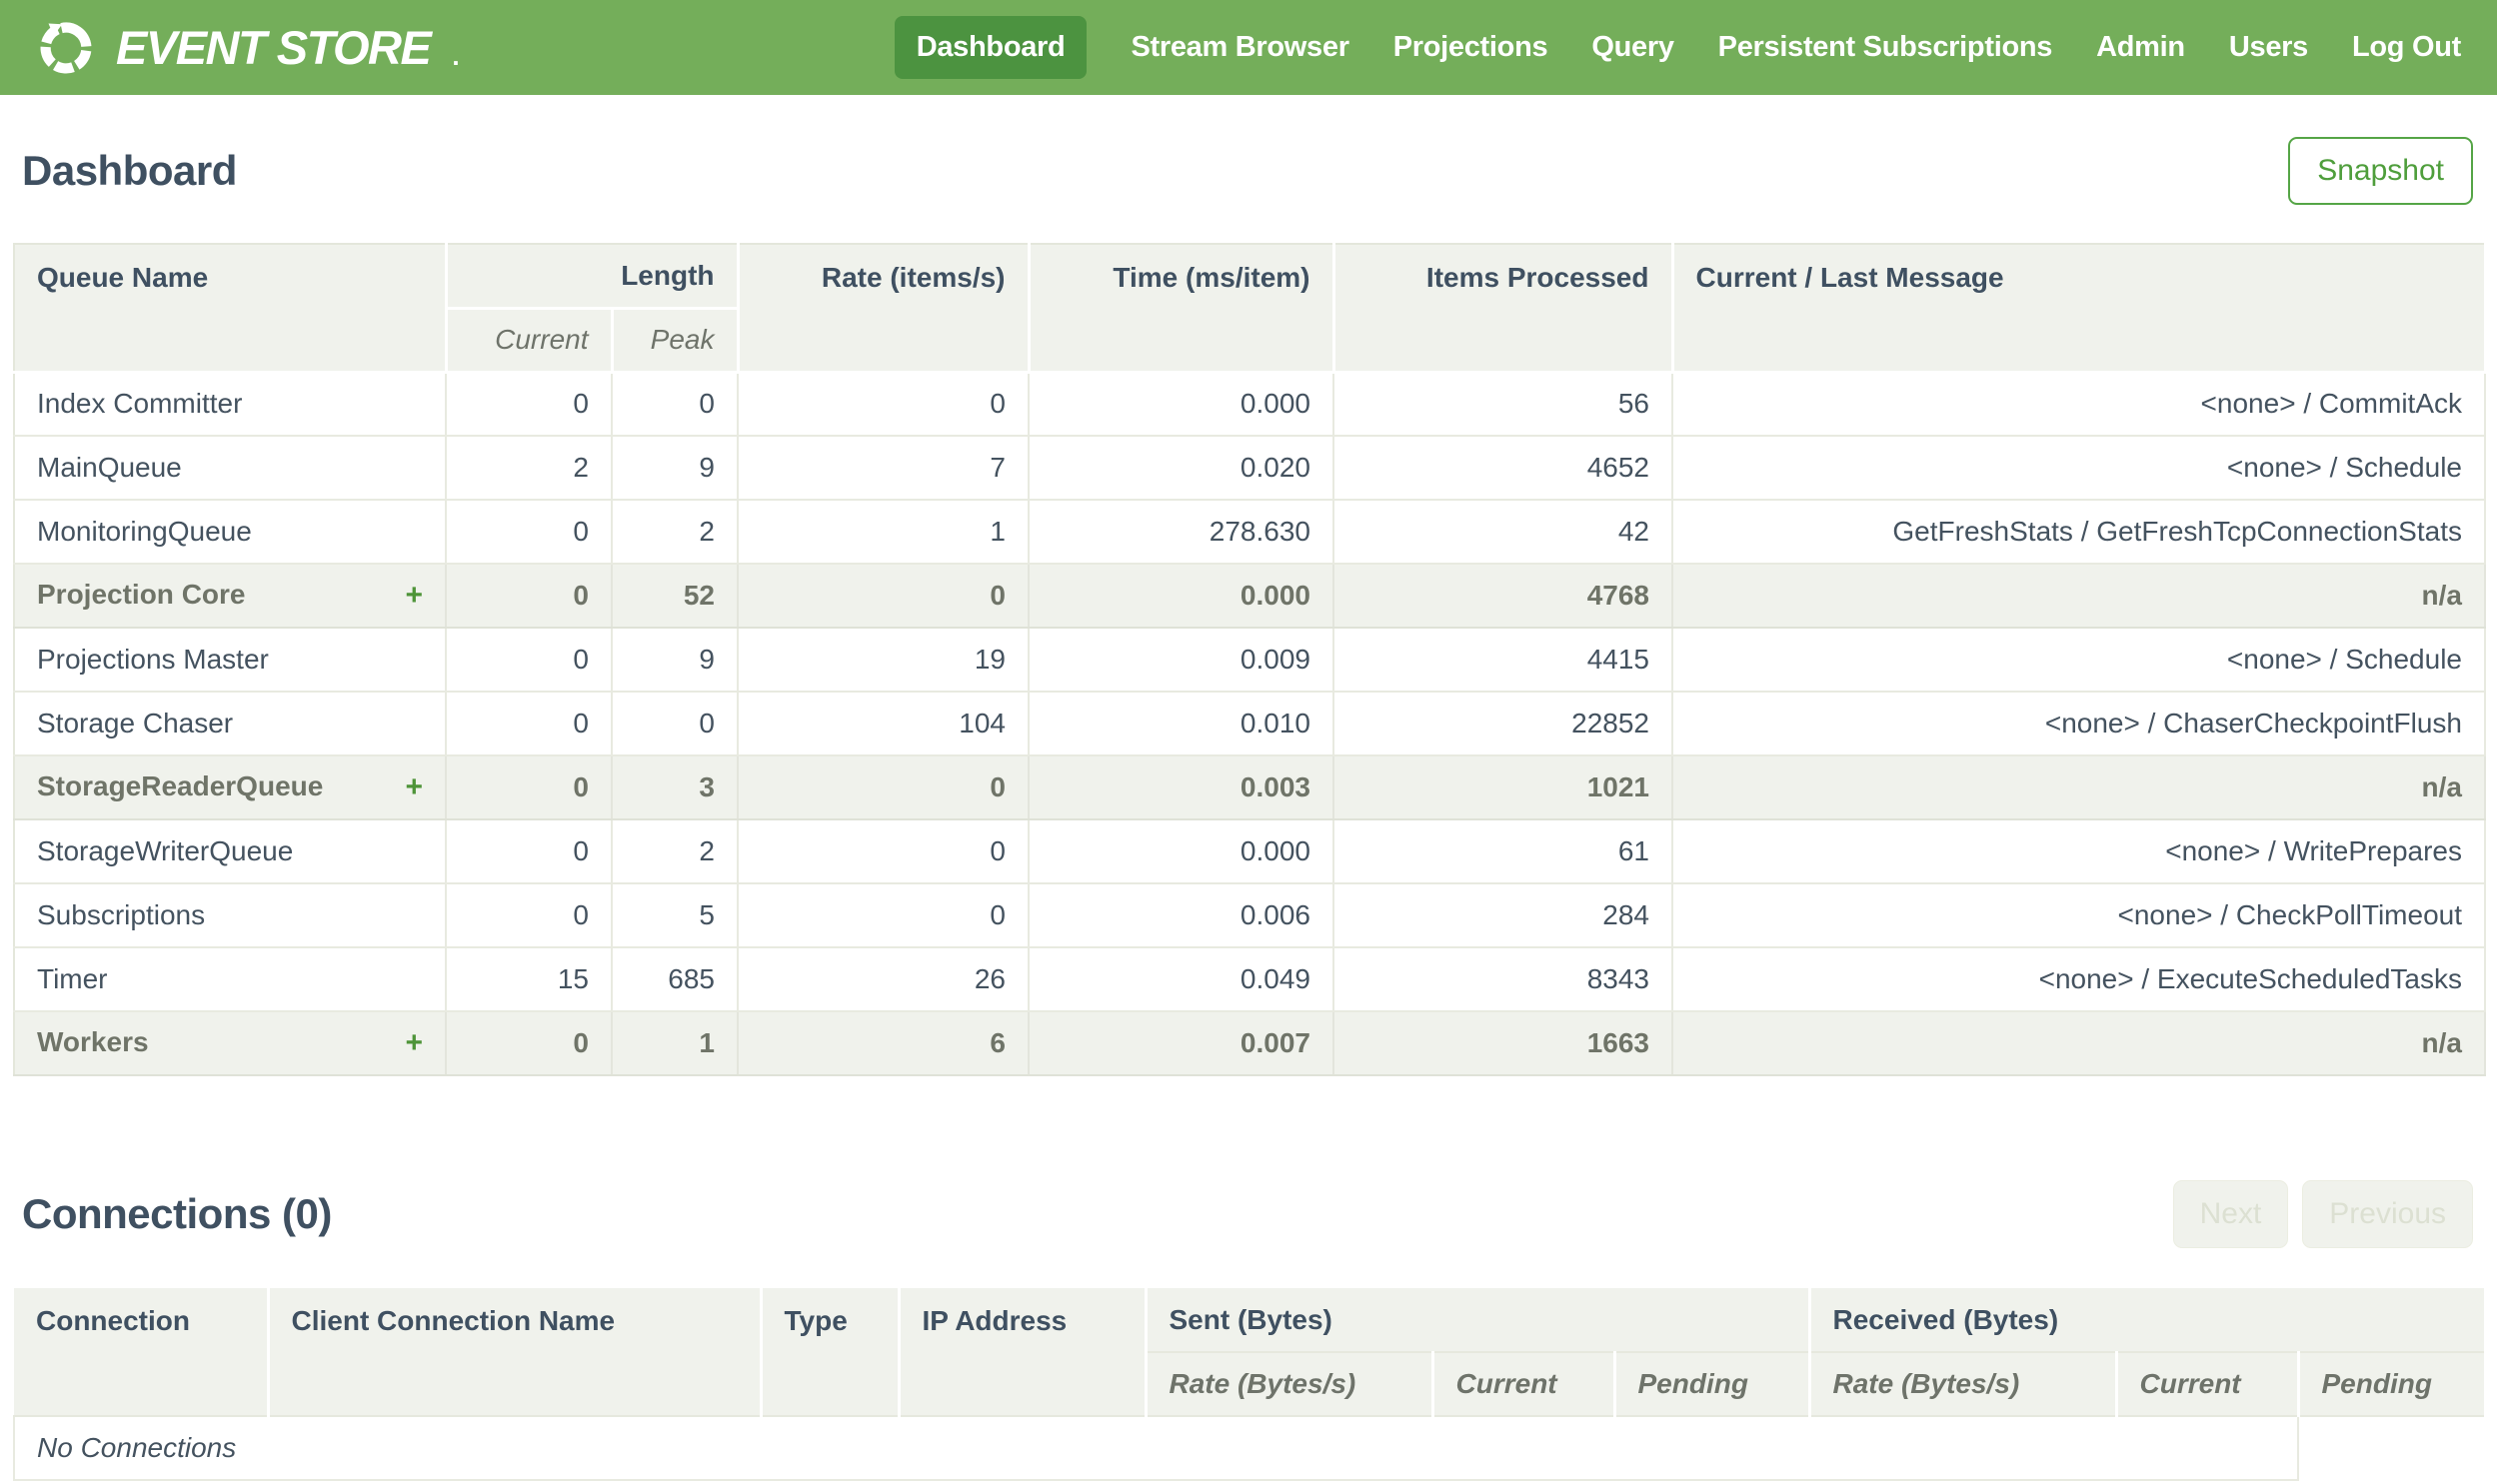 This screenshot has height=1484, width=2497. What do you see at coordinates (675, 404) in the screenshot?
I see `queue-length-peak: 0` at bounding box center [675, 404].